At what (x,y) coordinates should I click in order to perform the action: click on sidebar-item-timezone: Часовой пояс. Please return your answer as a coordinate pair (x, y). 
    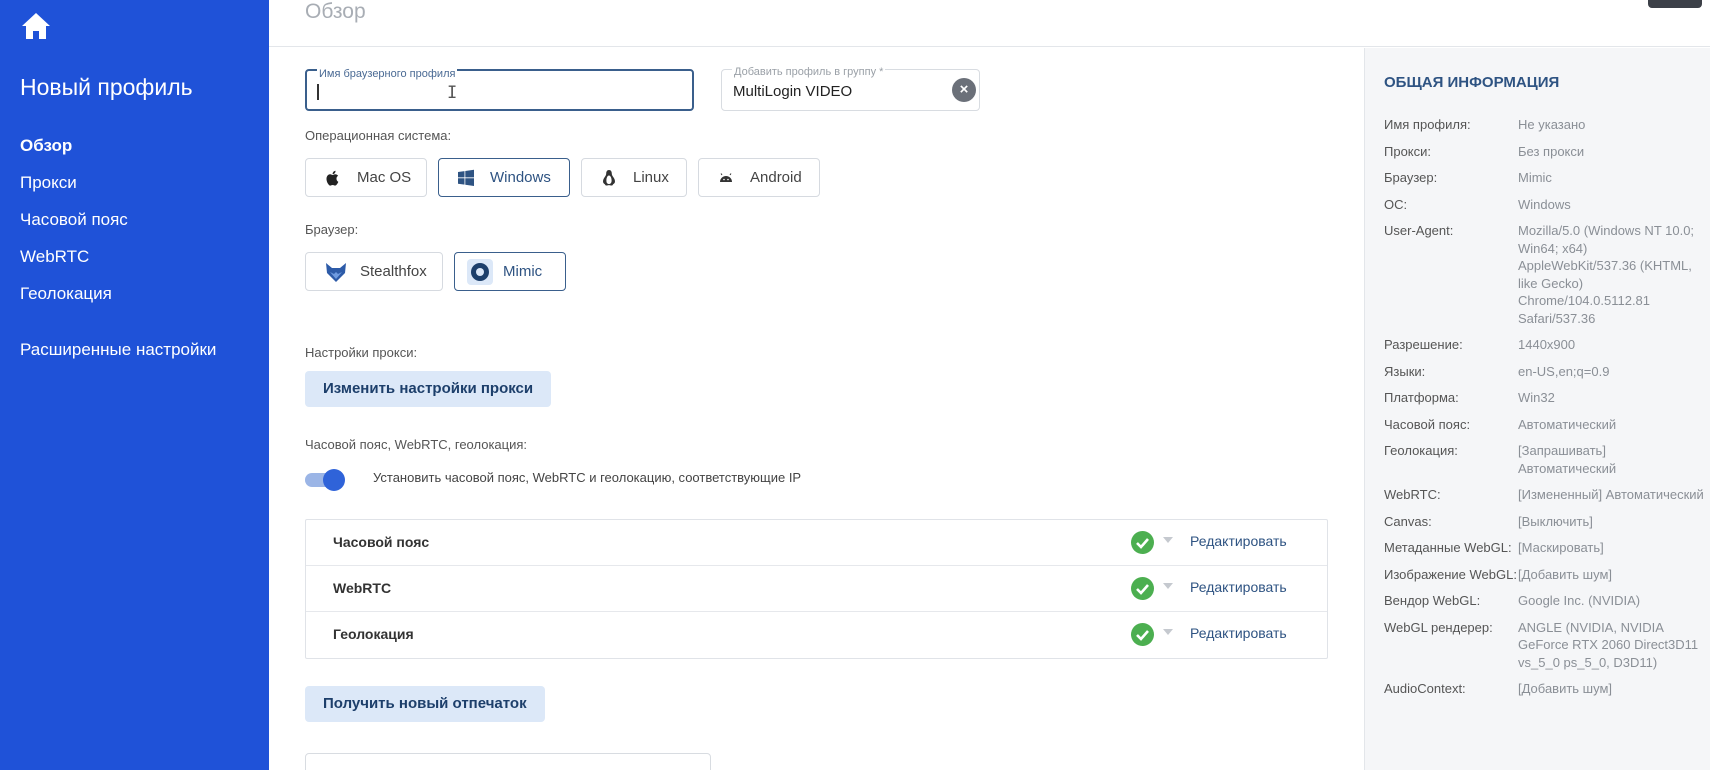
    Looking at the image, I should click on (74, 225).